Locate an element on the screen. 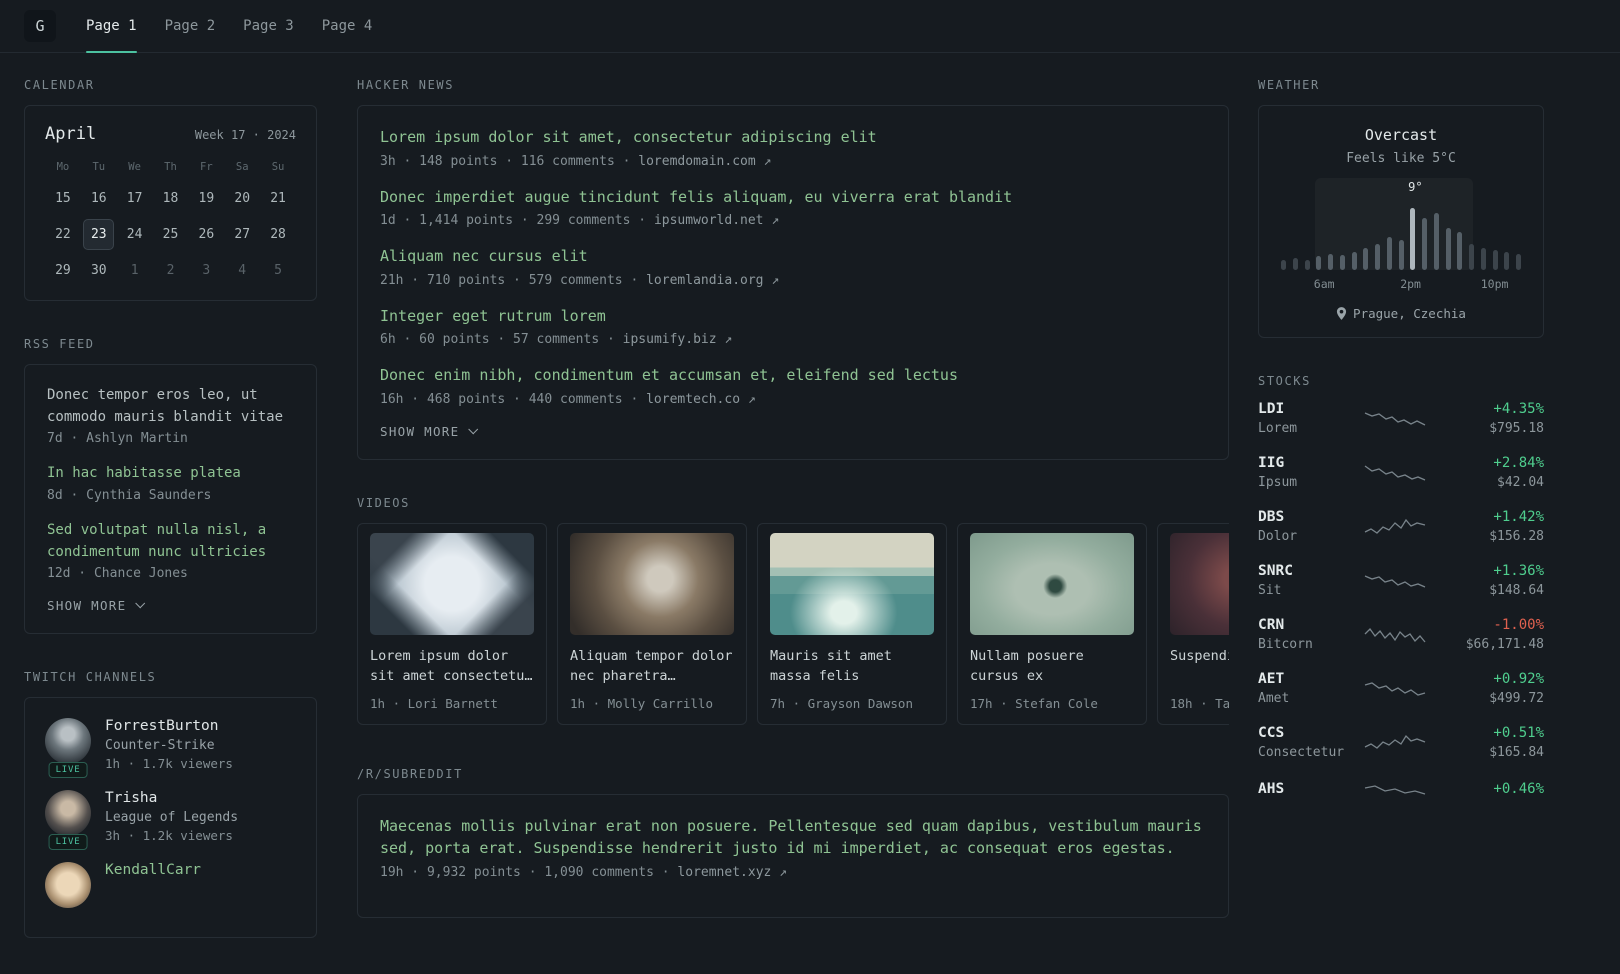 The height and width of the screenshot is (974, 1620). stock-row: IIG Ipsum +2.84% $42.04 is located at coordinates (1401, 472).